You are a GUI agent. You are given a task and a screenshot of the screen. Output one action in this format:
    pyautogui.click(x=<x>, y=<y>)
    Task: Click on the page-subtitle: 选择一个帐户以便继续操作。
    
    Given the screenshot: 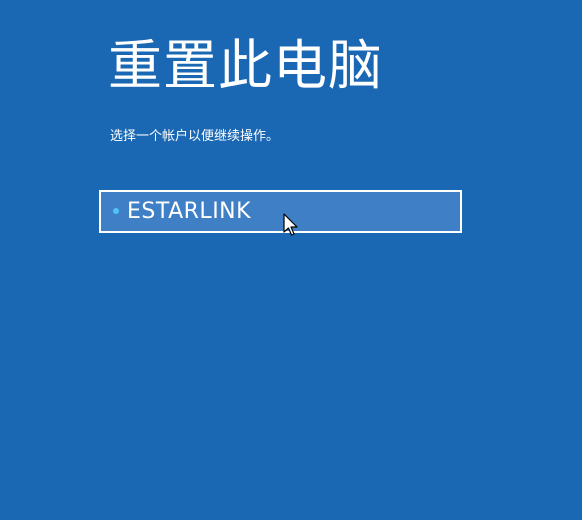 What is the action you would take?
    pyautogui.click(x=195, y=136)
    